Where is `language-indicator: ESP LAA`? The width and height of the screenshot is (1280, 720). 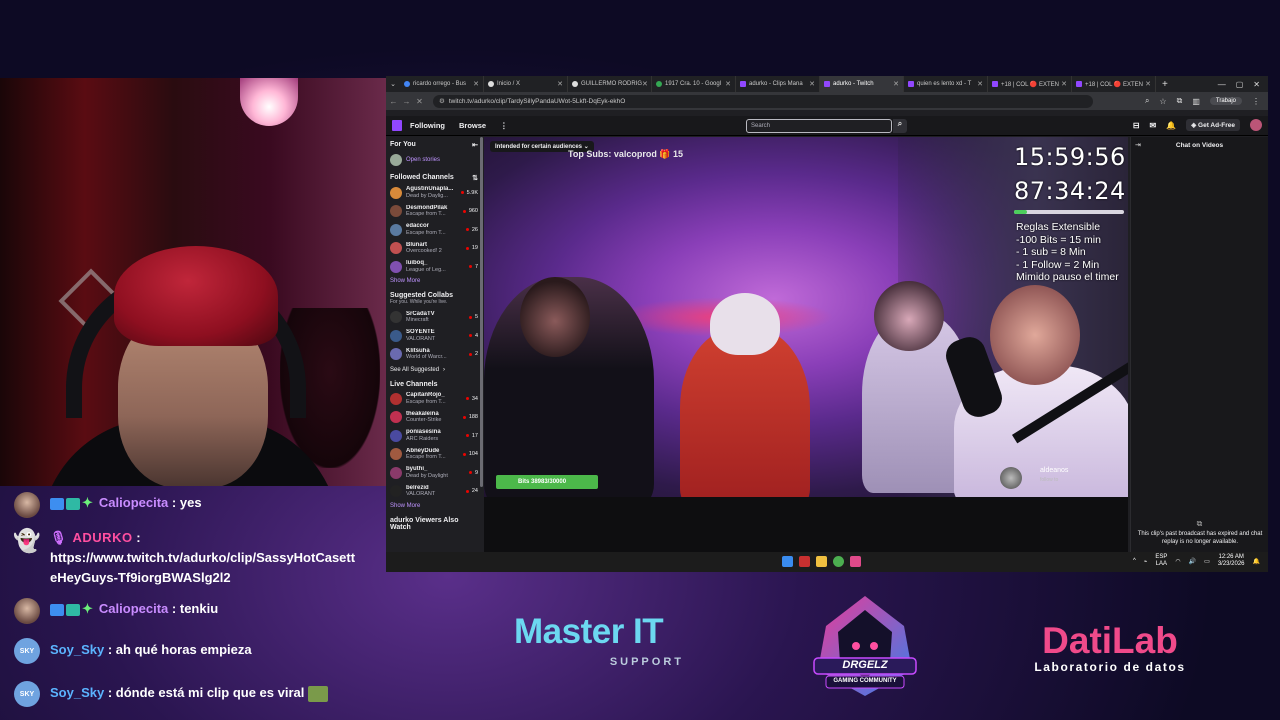 language-indicator: ESP LAA is located at coordinates (1161, 561).